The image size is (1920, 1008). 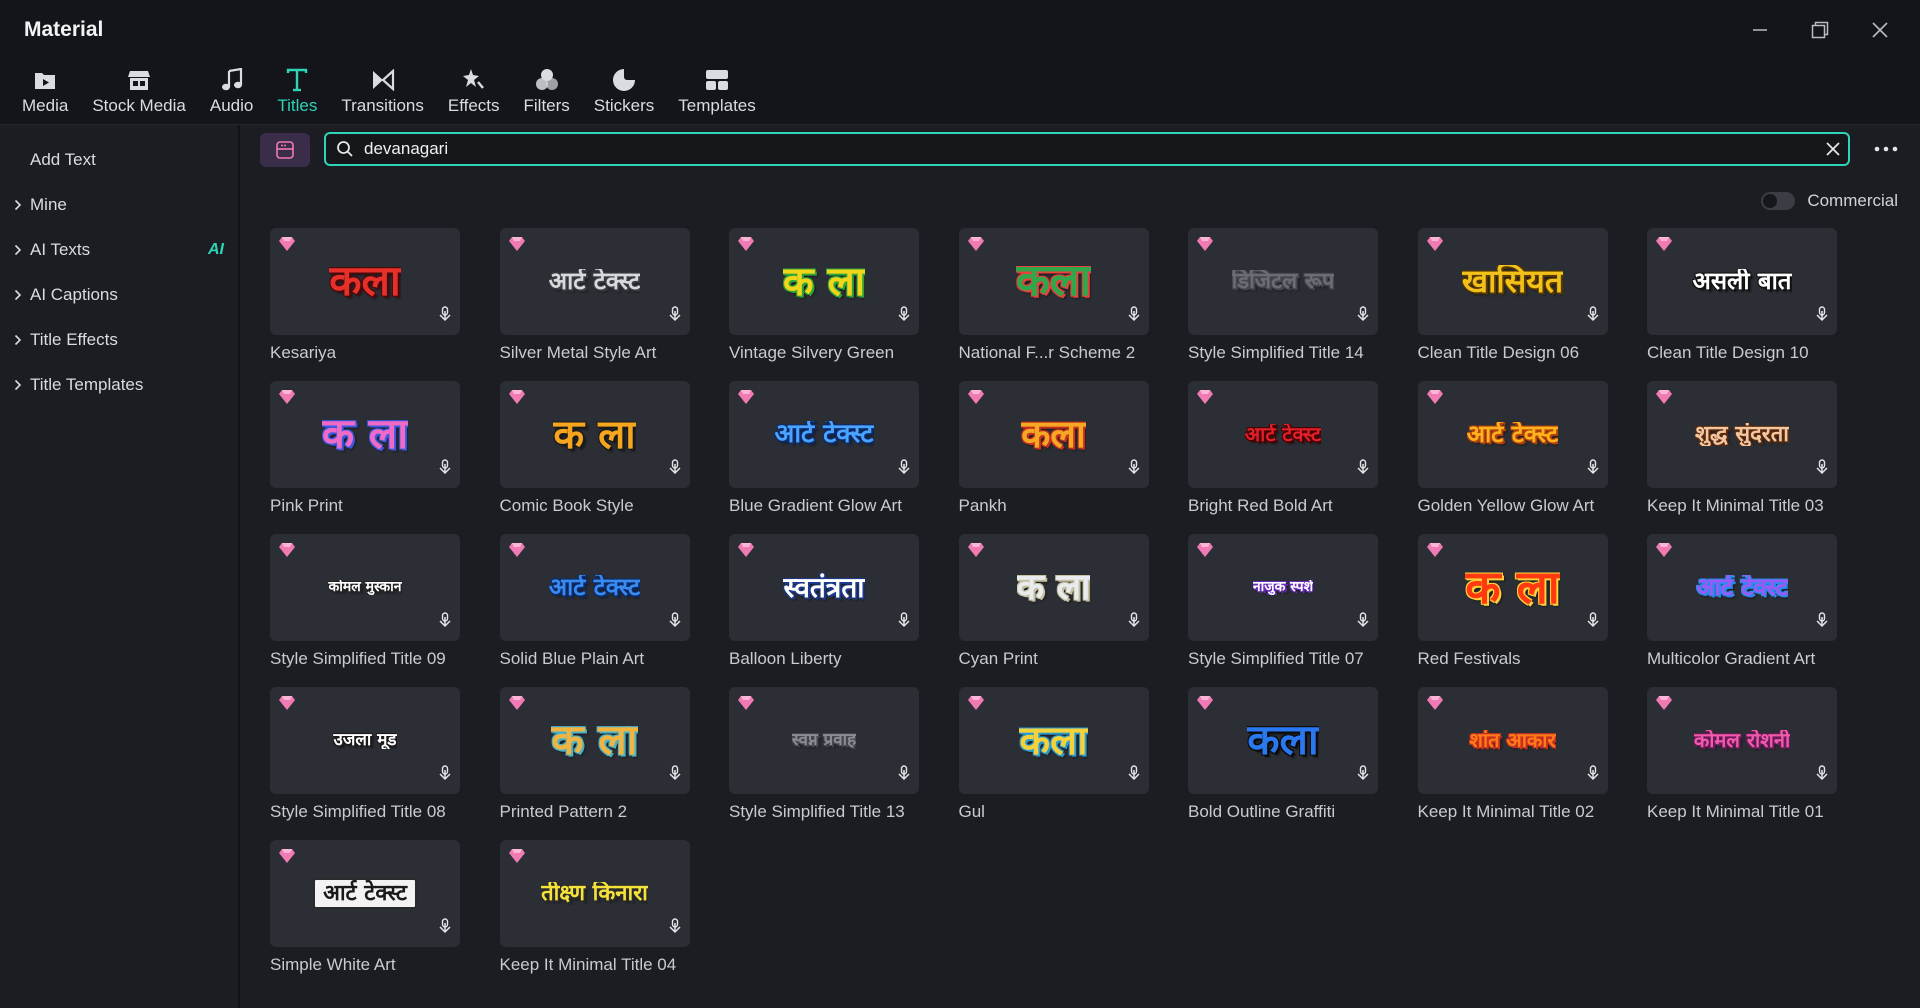 What do you see at coordinates (119, 384) in the screenshot?
I see `sidebar-item-title-templates: Title Templates` at bounding box center [119, 384].